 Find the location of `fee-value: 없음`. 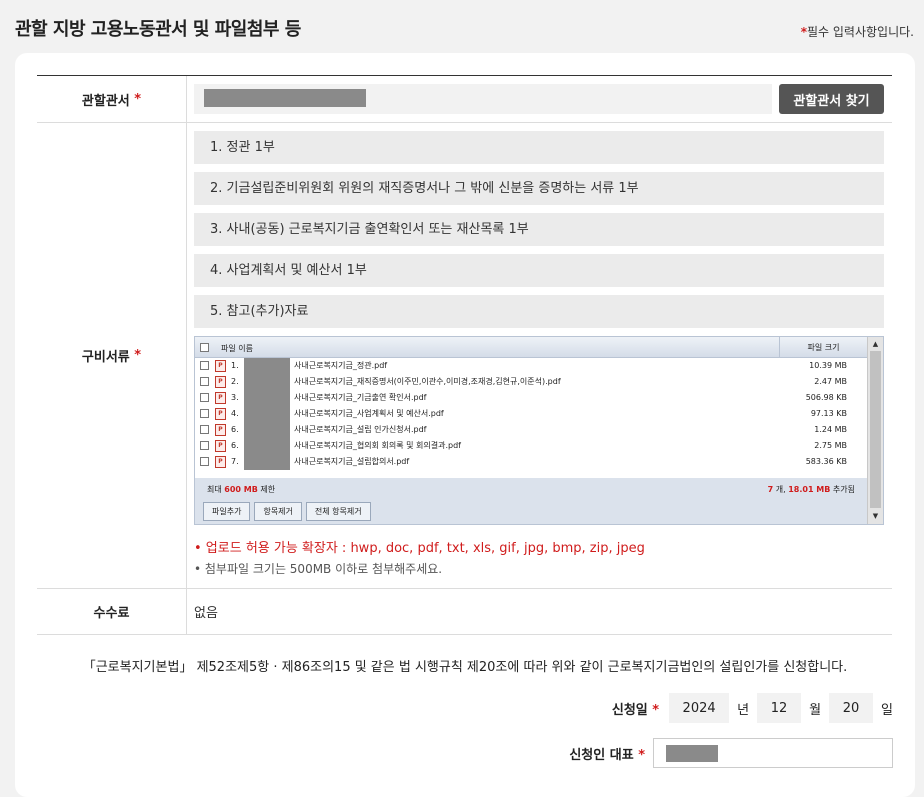

fee-value: 없음 is located at coordinates (206, 613).